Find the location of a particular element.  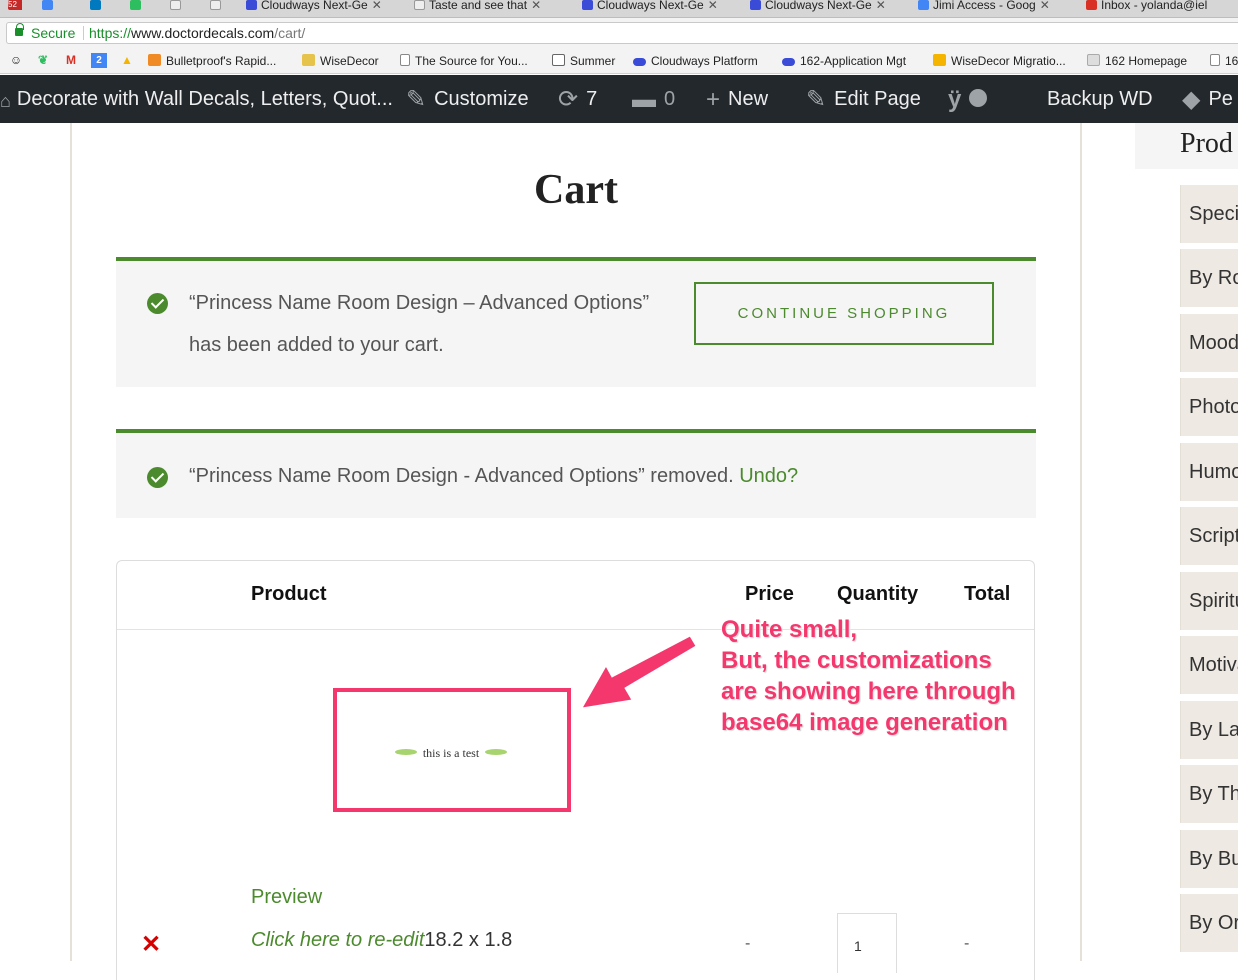

sidebar-category-item: Photo is located at coordinates (1209, 407).